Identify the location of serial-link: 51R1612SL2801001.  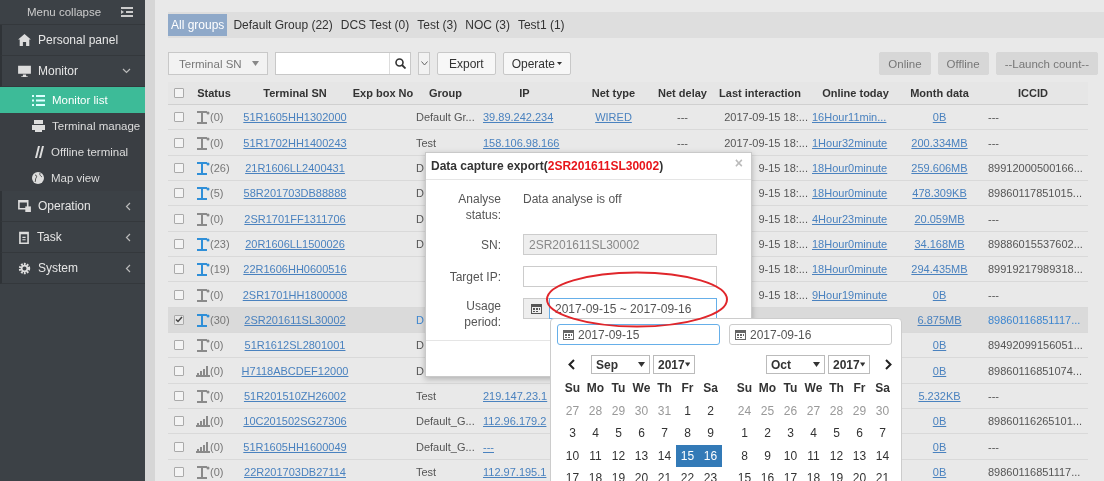
(295, 345).